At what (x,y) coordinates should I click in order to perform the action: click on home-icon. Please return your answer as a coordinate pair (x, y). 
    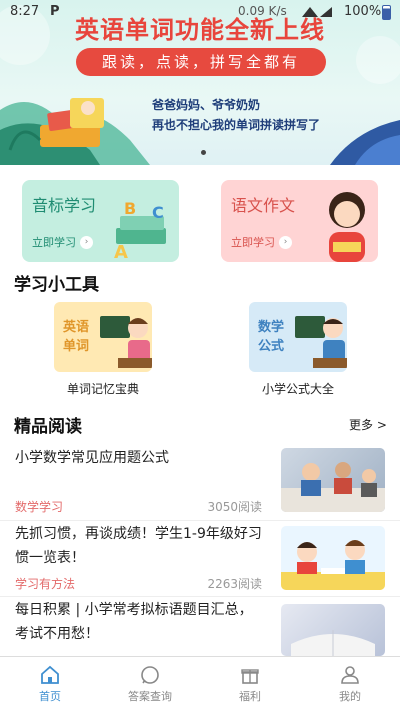
    Looking at the image, I should click on (50, 674).